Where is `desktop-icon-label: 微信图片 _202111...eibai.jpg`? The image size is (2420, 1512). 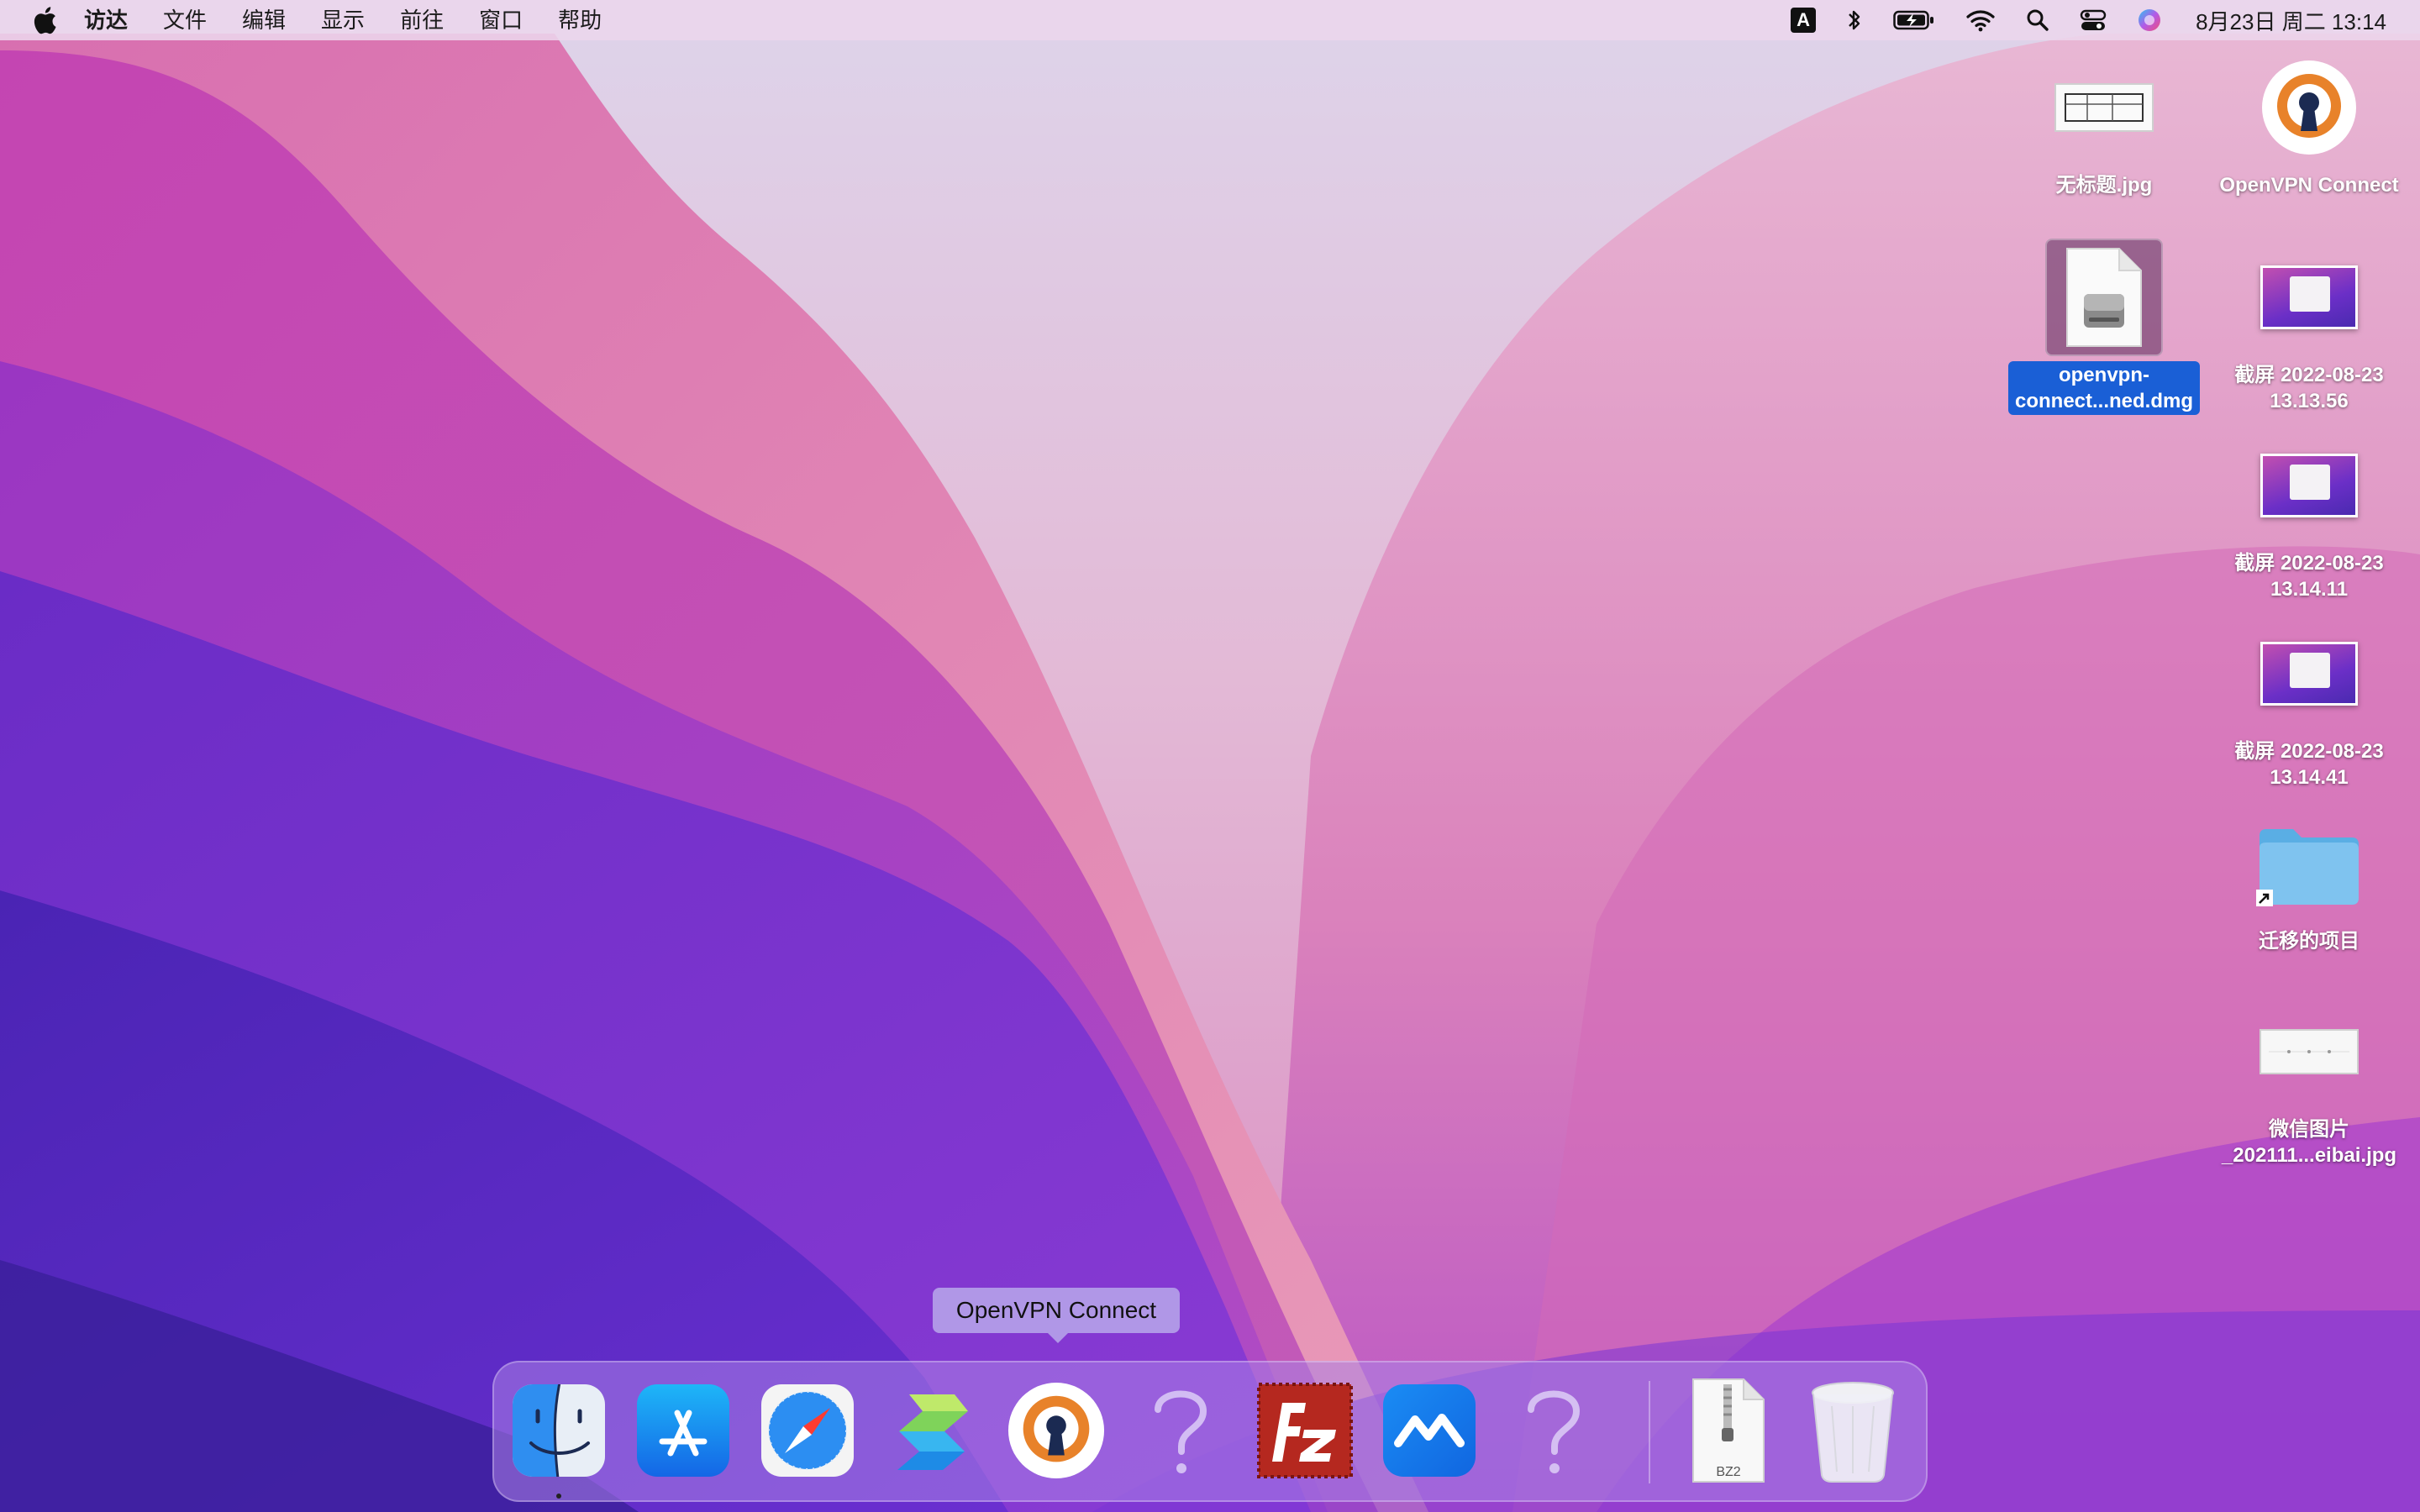 desktop-icon-label: 微信图片 _202111...eibai.jpg is located at coordinates (2309, 1142).